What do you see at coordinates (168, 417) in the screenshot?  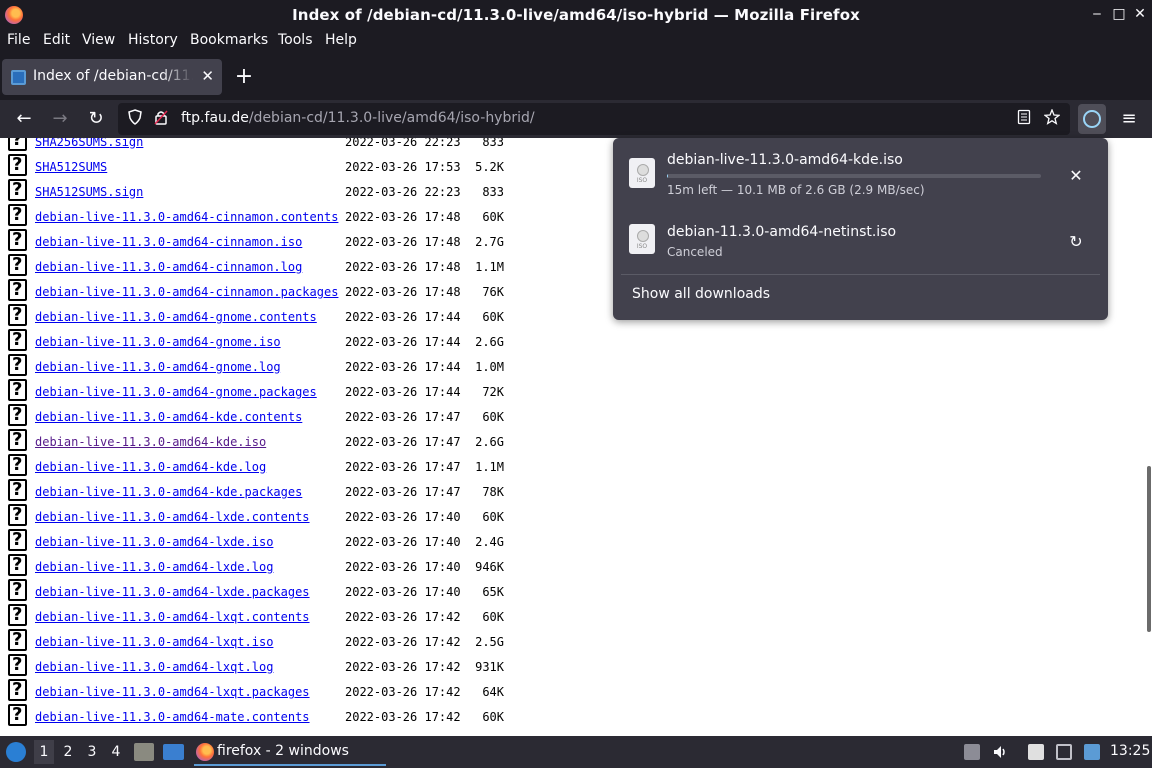 I see `file-link: debian-live-11.3.0-amd64-kde.contents` at bounding box center [168, 417].